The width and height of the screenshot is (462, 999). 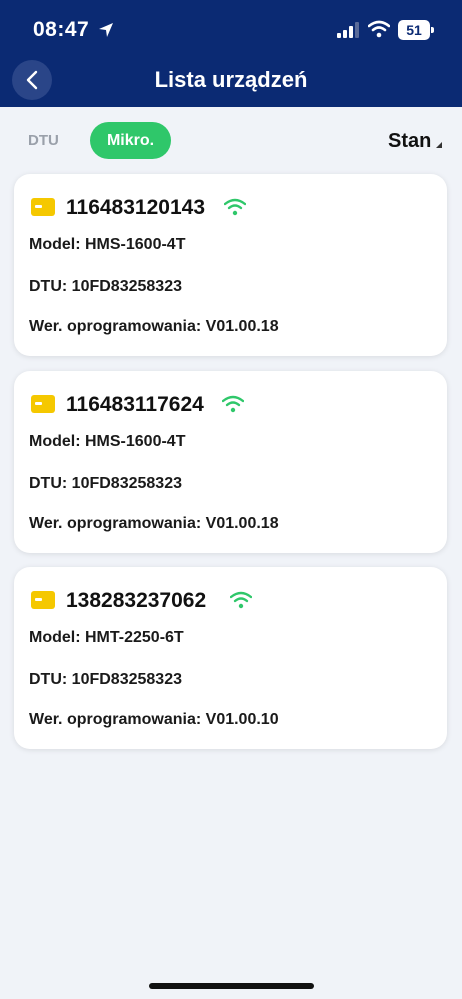 I want to click on model-value: HMT-2250-6T, so click(x=134, y=637).